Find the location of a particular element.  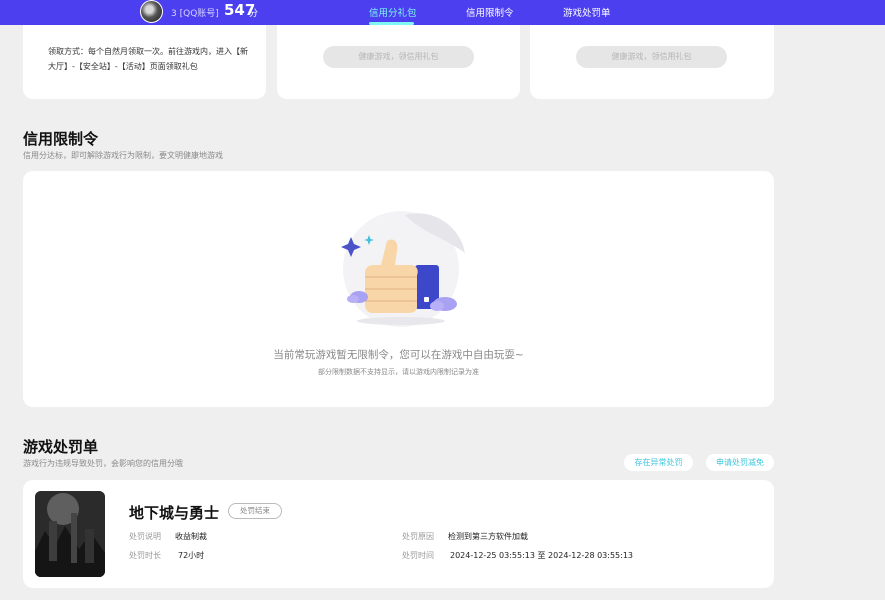

penalty-duration-label: 处罚时长 is located at coordinates (145, 555).